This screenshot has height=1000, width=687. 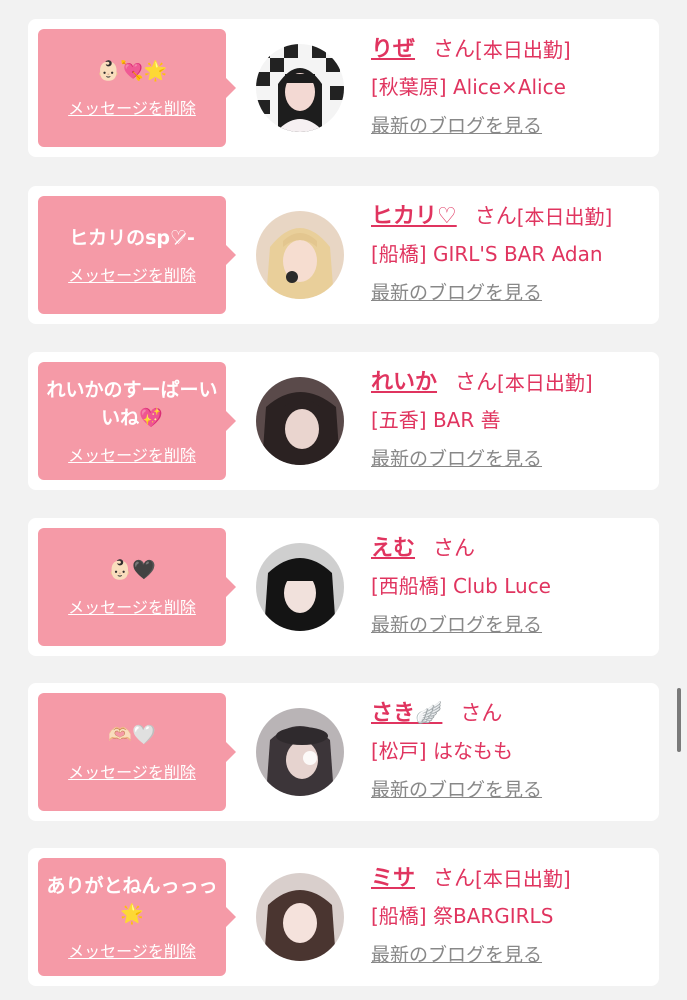 What do you see at coordinates (132, 735) in the screenshot?
I see `message-text: 🫶🏻🤍` at bounding box center [132, 735].